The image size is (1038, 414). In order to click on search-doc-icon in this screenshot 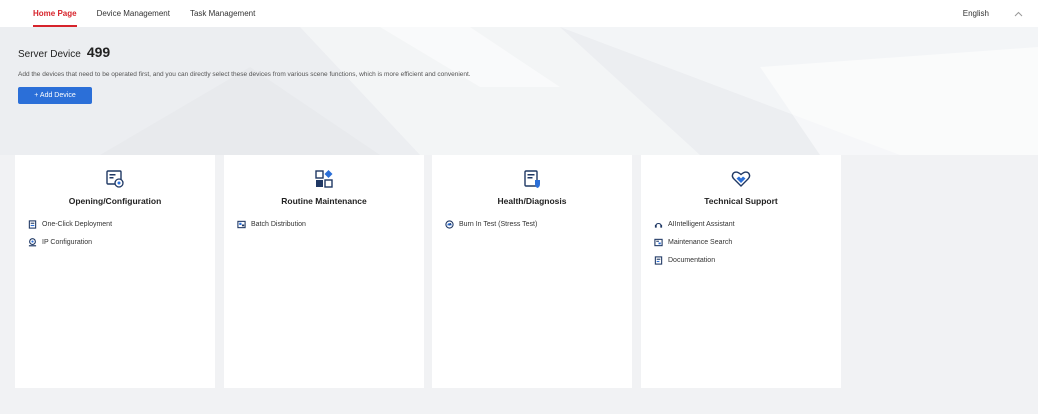, I will do `click(658, 242)`.